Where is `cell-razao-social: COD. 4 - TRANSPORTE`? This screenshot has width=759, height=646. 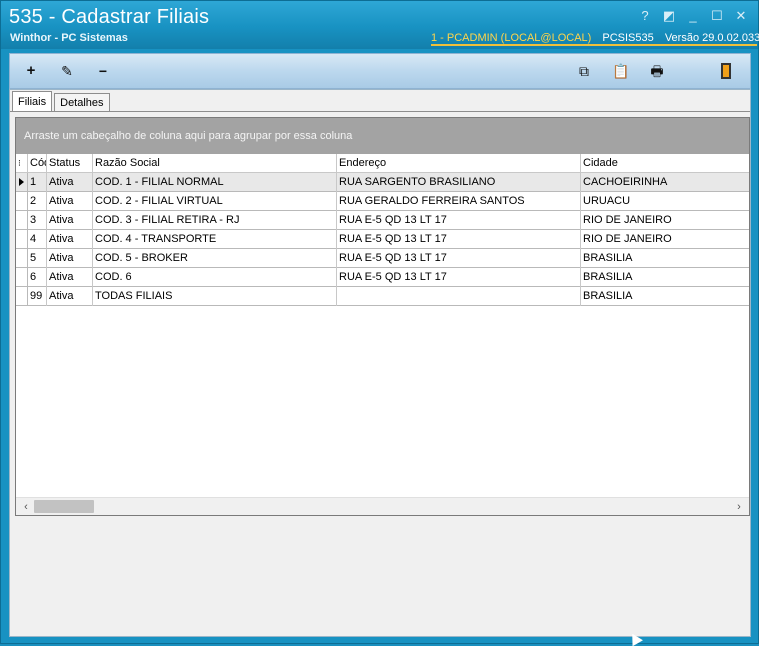
cell-razao-social: COD. 4 - TRANSPORTE is located at coordinates (215, 239).